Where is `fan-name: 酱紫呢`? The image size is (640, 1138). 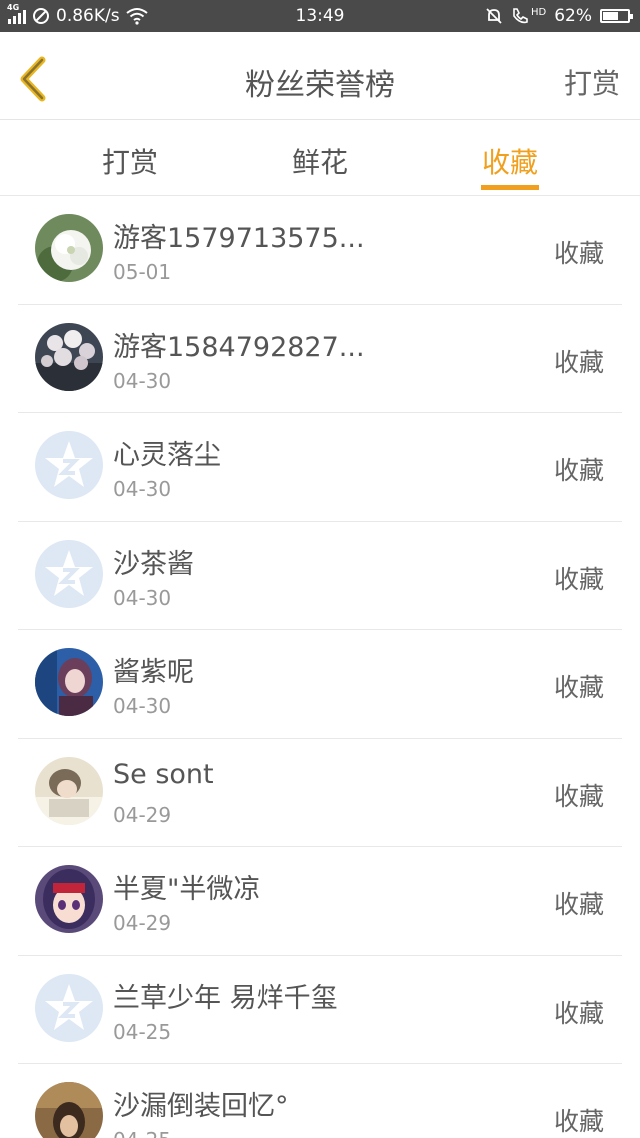 fan-name: 酱紫呢 is located at coordinates (153, 672).